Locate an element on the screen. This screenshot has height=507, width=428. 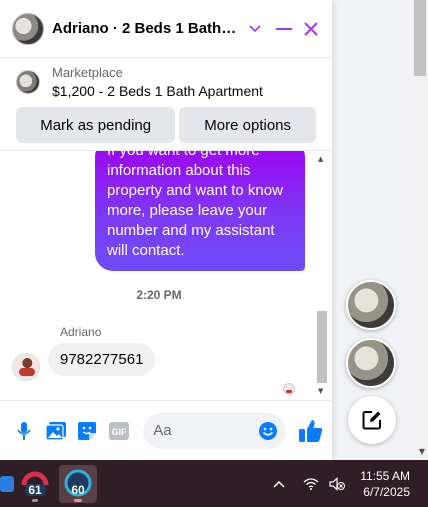
clock-date: 6/7/2025 is located at coordinates (386, 492).